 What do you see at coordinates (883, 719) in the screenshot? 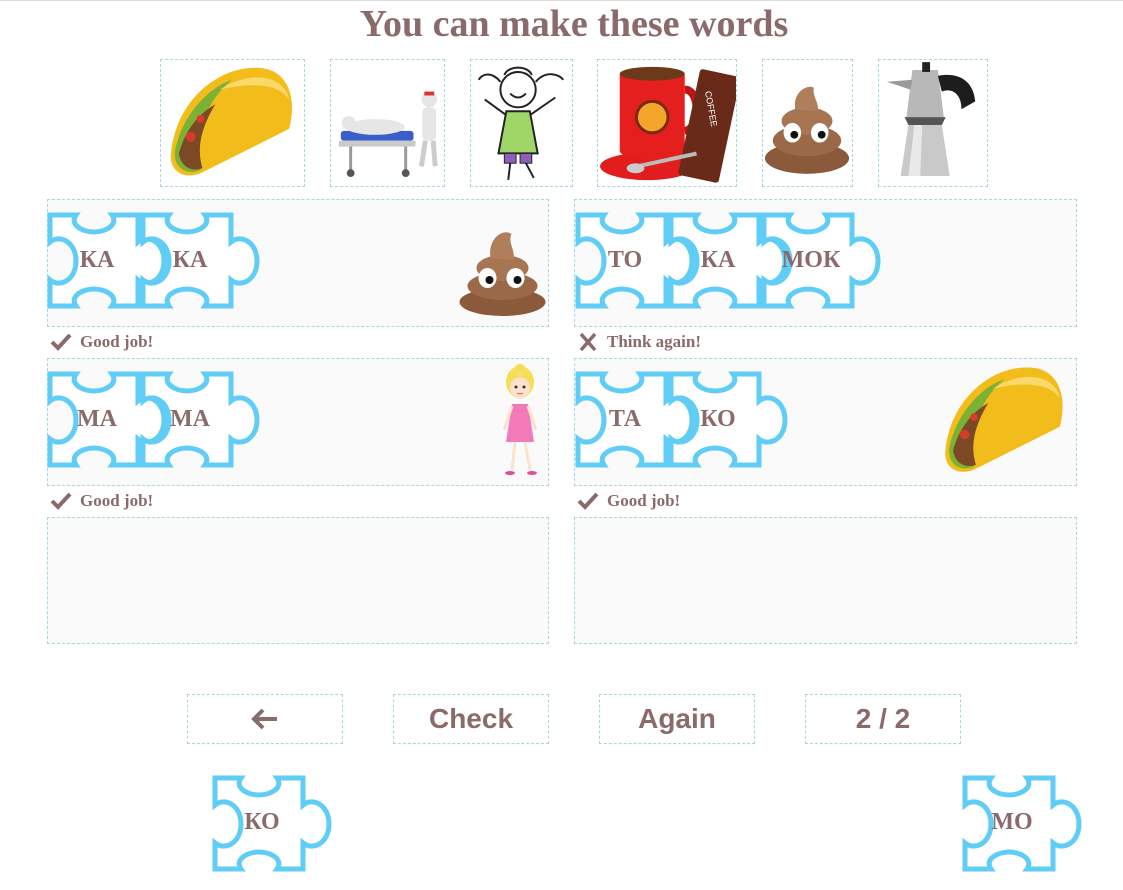
I see `page-indicator: 2 / 2` at bounding box center [883, 719].